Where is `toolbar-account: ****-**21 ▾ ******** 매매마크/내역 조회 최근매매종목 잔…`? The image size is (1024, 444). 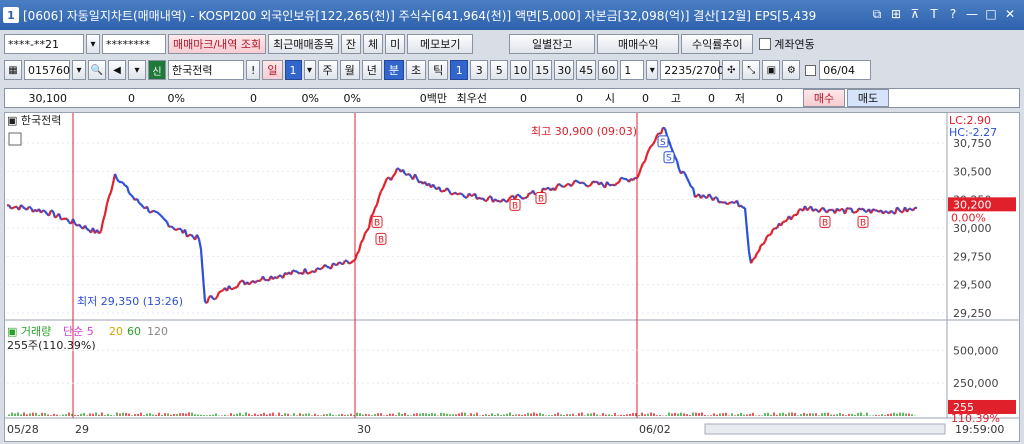
toolbar-account: ****-**21 ▾ ******** 매매마크/내역 조회 최근매매종목 잔… is located at coordinates (512, 44).